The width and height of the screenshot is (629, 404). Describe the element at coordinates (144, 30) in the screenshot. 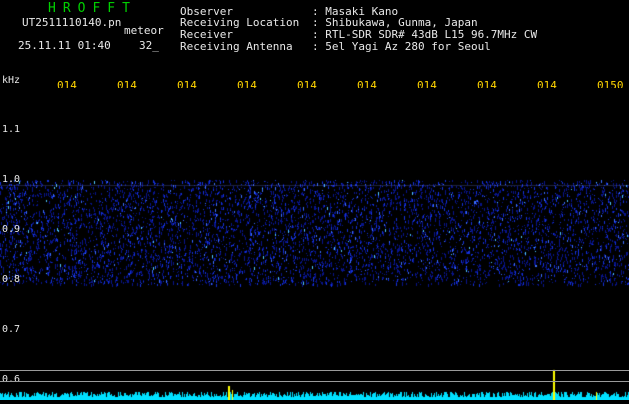

I see `type-label: meteor` at that location.